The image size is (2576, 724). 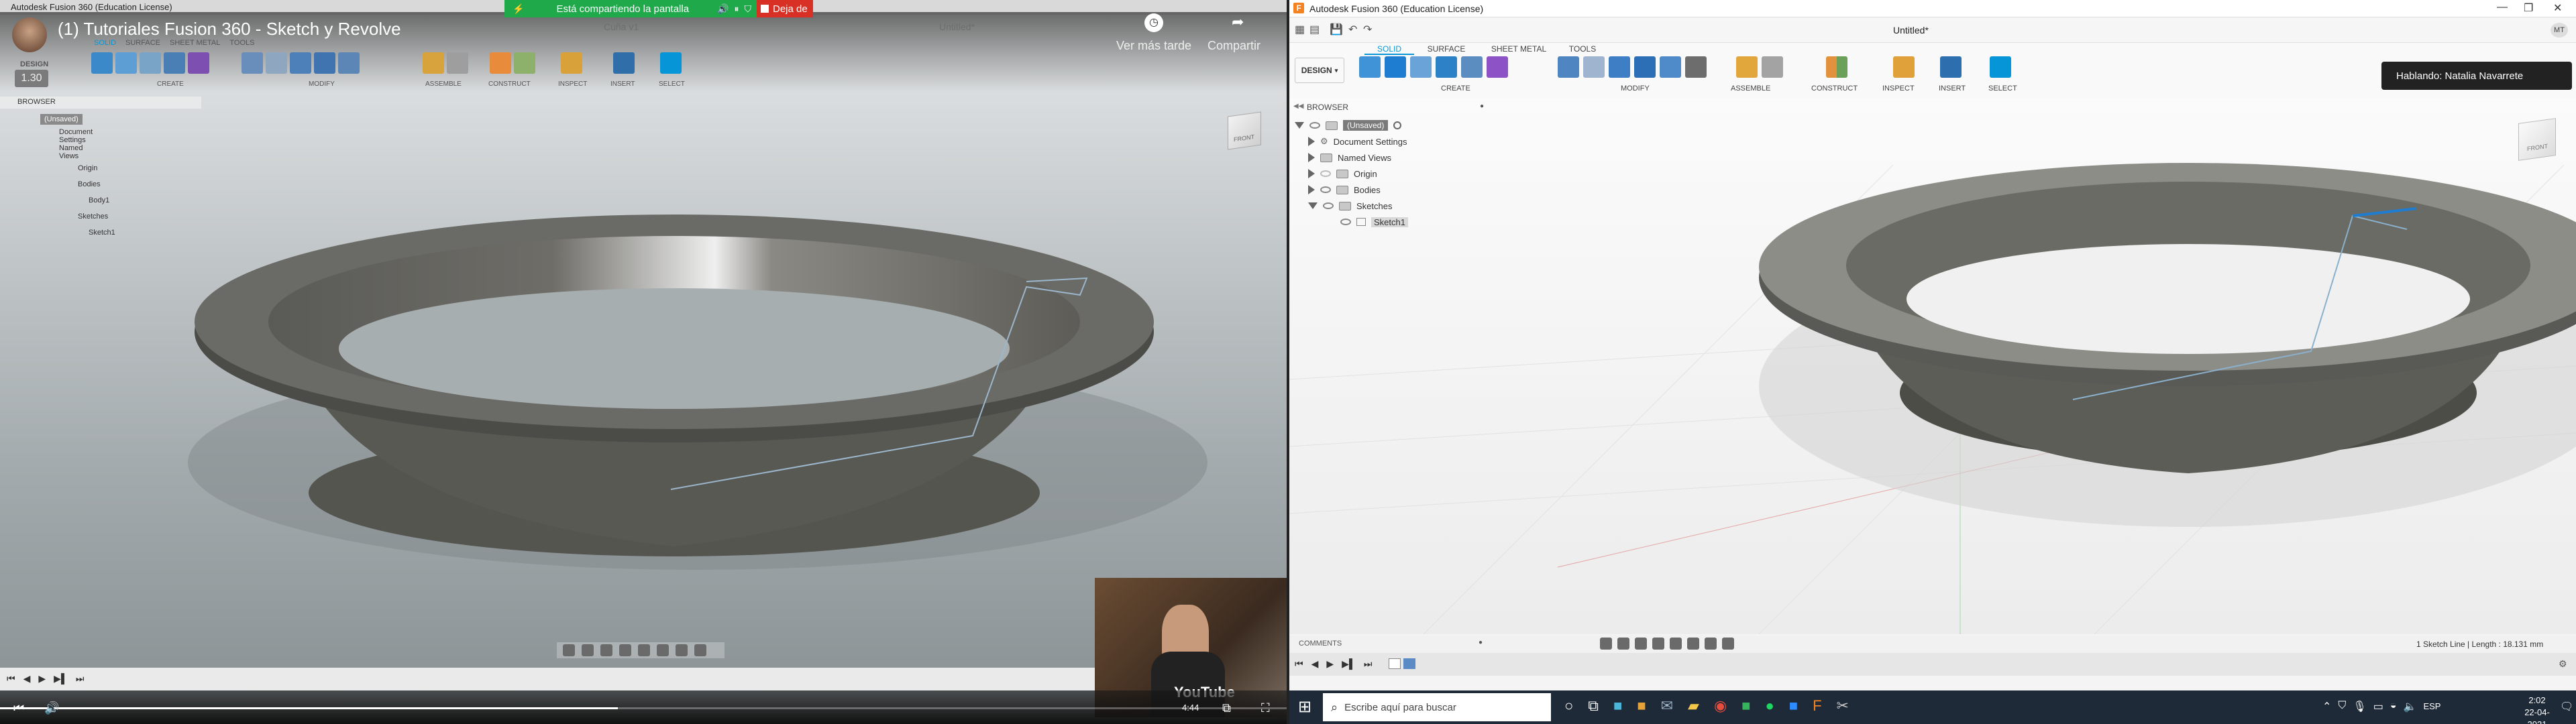 What do you see at coordinates (1455, 89) in the screenshot?
I see `create-menu: CREATE` at bounding box center [1455, 89].